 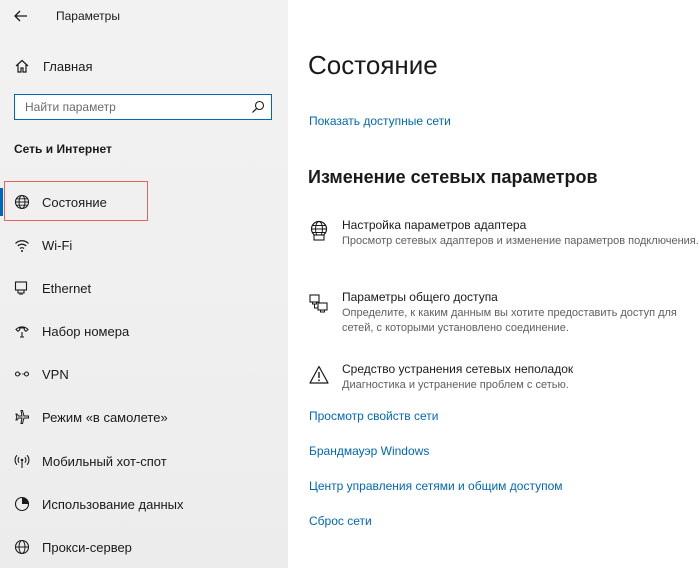 What do you see at coordinates (144, 16) in the screenshot?
I see `title-bar: Параметры` at bounding box center [144, 16].